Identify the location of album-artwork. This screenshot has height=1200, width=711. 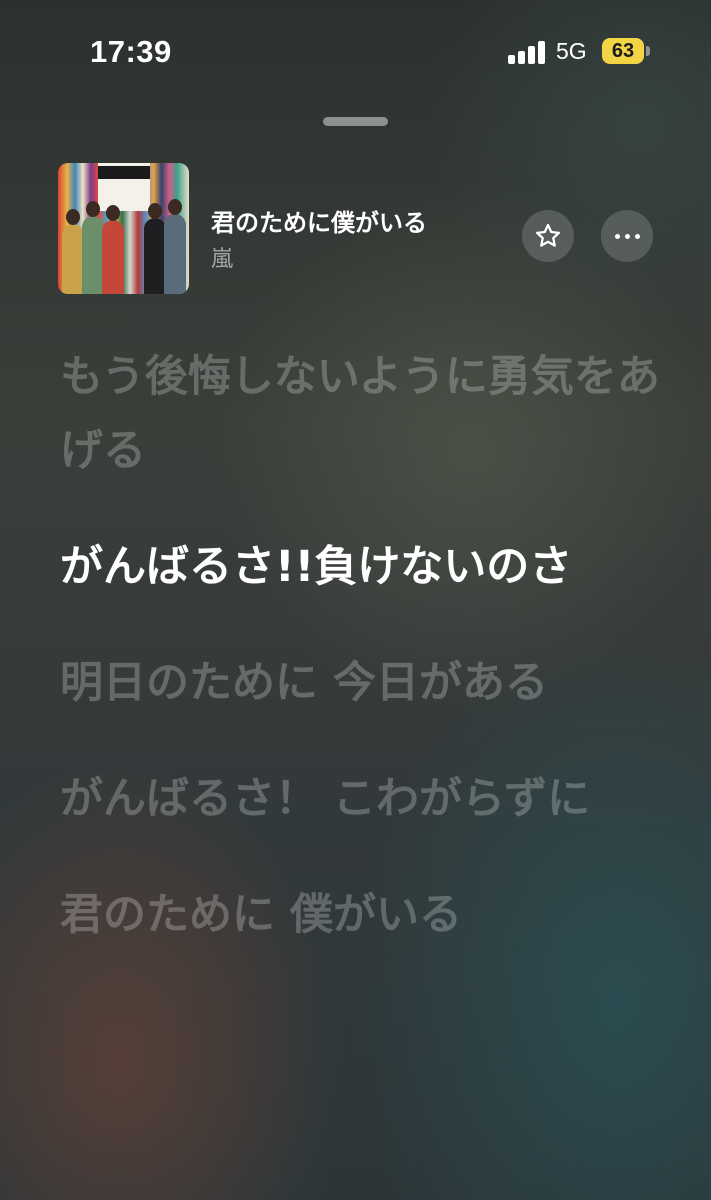
(123, 228).